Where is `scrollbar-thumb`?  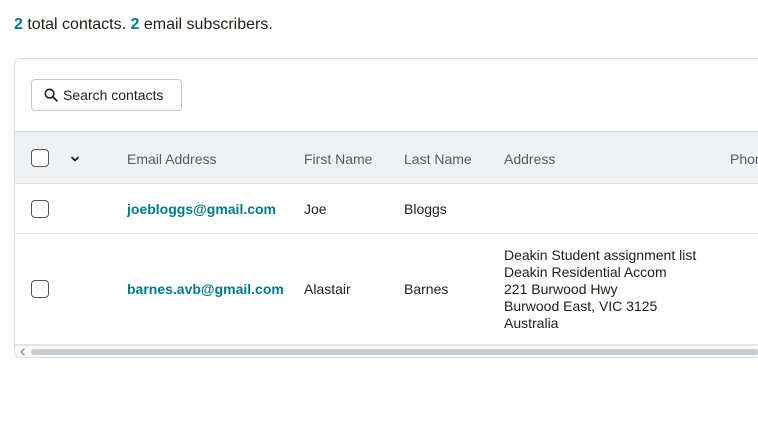
scrollbar-thumb is located at coordinates (394, 352).